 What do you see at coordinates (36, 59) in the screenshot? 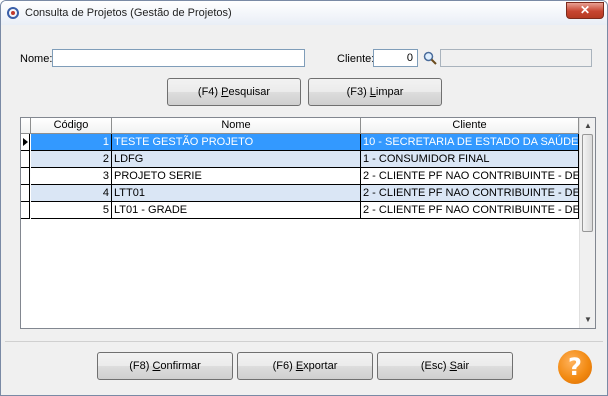
I see `nome-label: Nome:` at bounding box center [36, 59].